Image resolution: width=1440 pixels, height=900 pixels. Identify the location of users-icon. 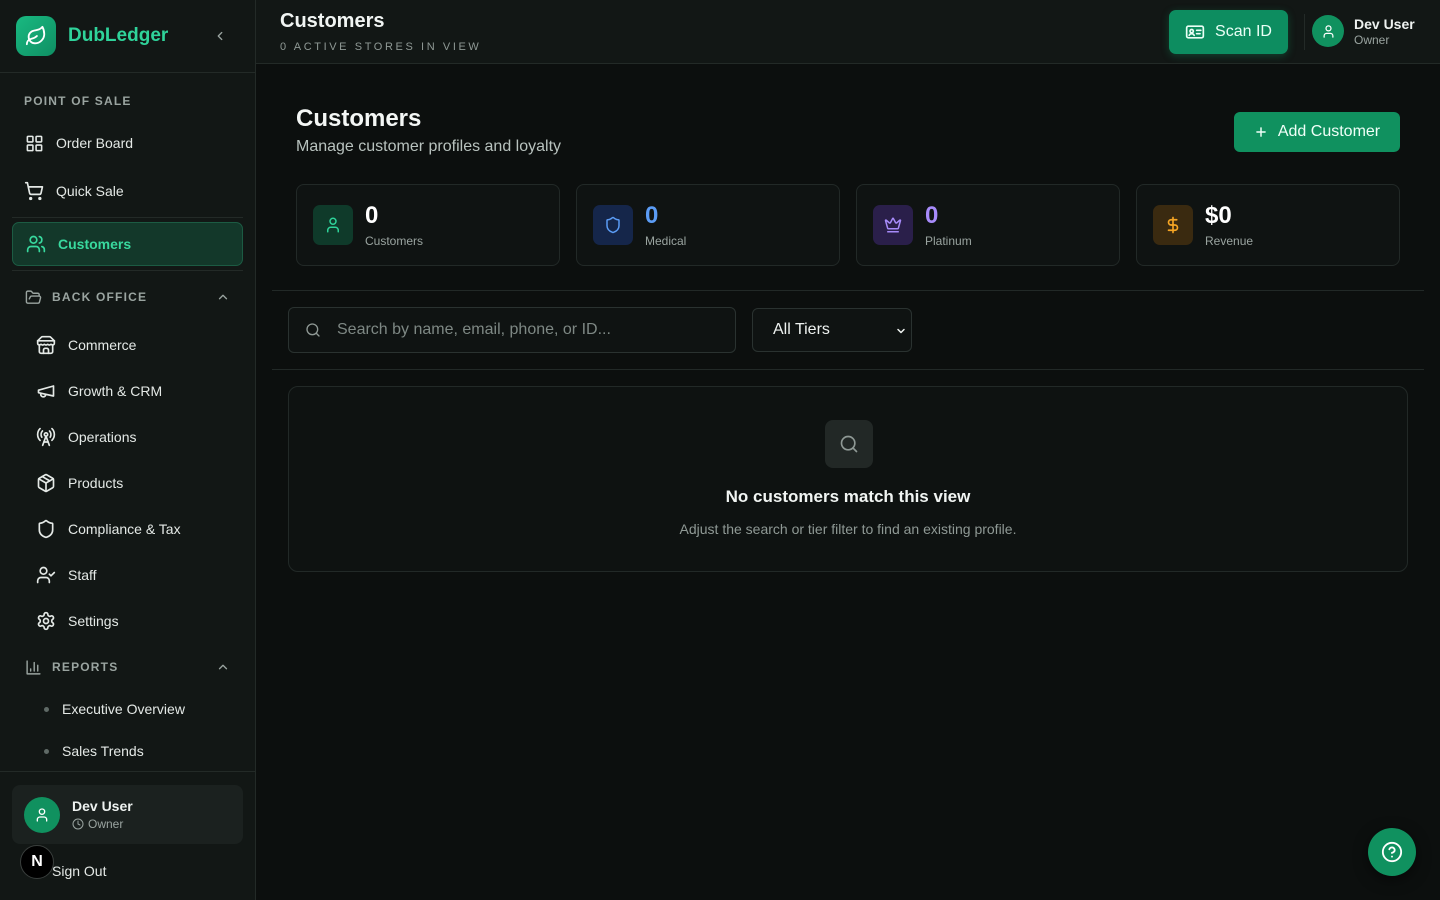
(36, 244).